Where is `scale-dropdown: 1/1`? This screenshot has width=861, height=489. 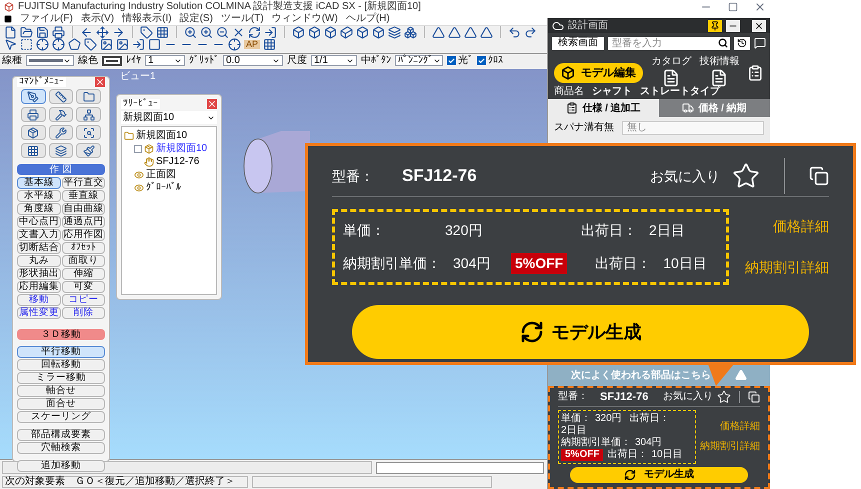 scale-dropdown: 1/1 is located at coordinates (334, 60).